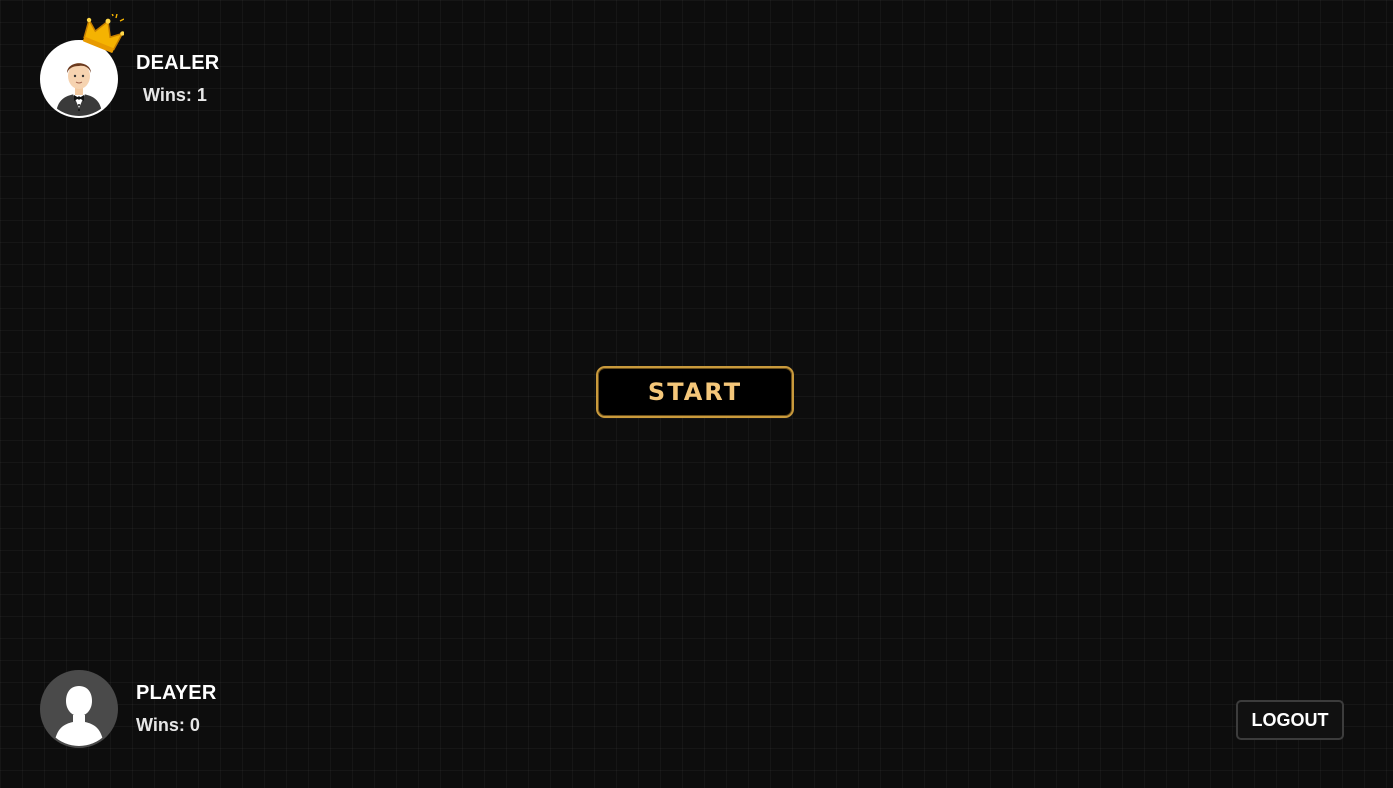  What do you see at coordinates (168, 725) in the screenshot?
I see `player-wins: Wins: 0` at bounding box center [168, 725].